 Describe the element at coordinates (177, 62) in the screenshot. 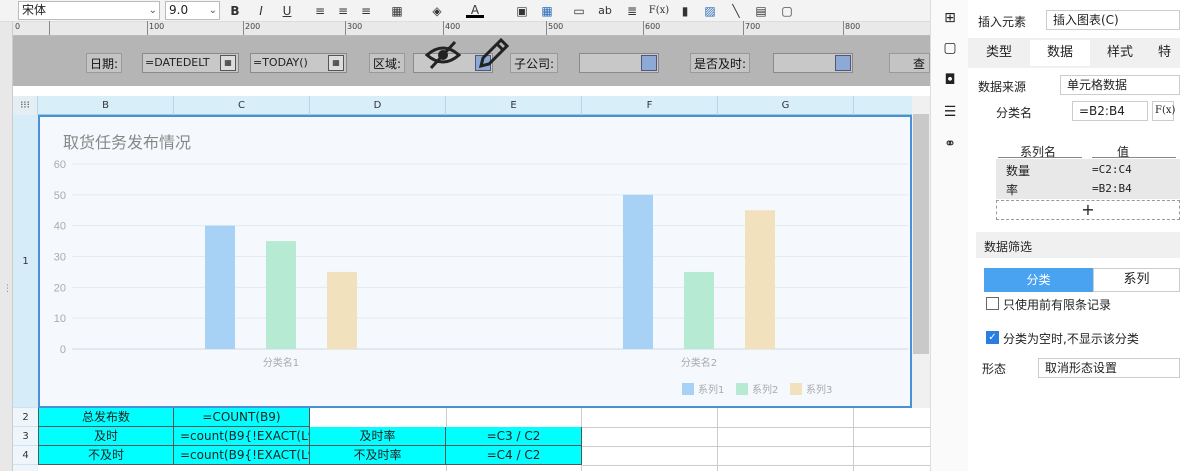

I see `date-start-value: =DATEDELT` at that location.